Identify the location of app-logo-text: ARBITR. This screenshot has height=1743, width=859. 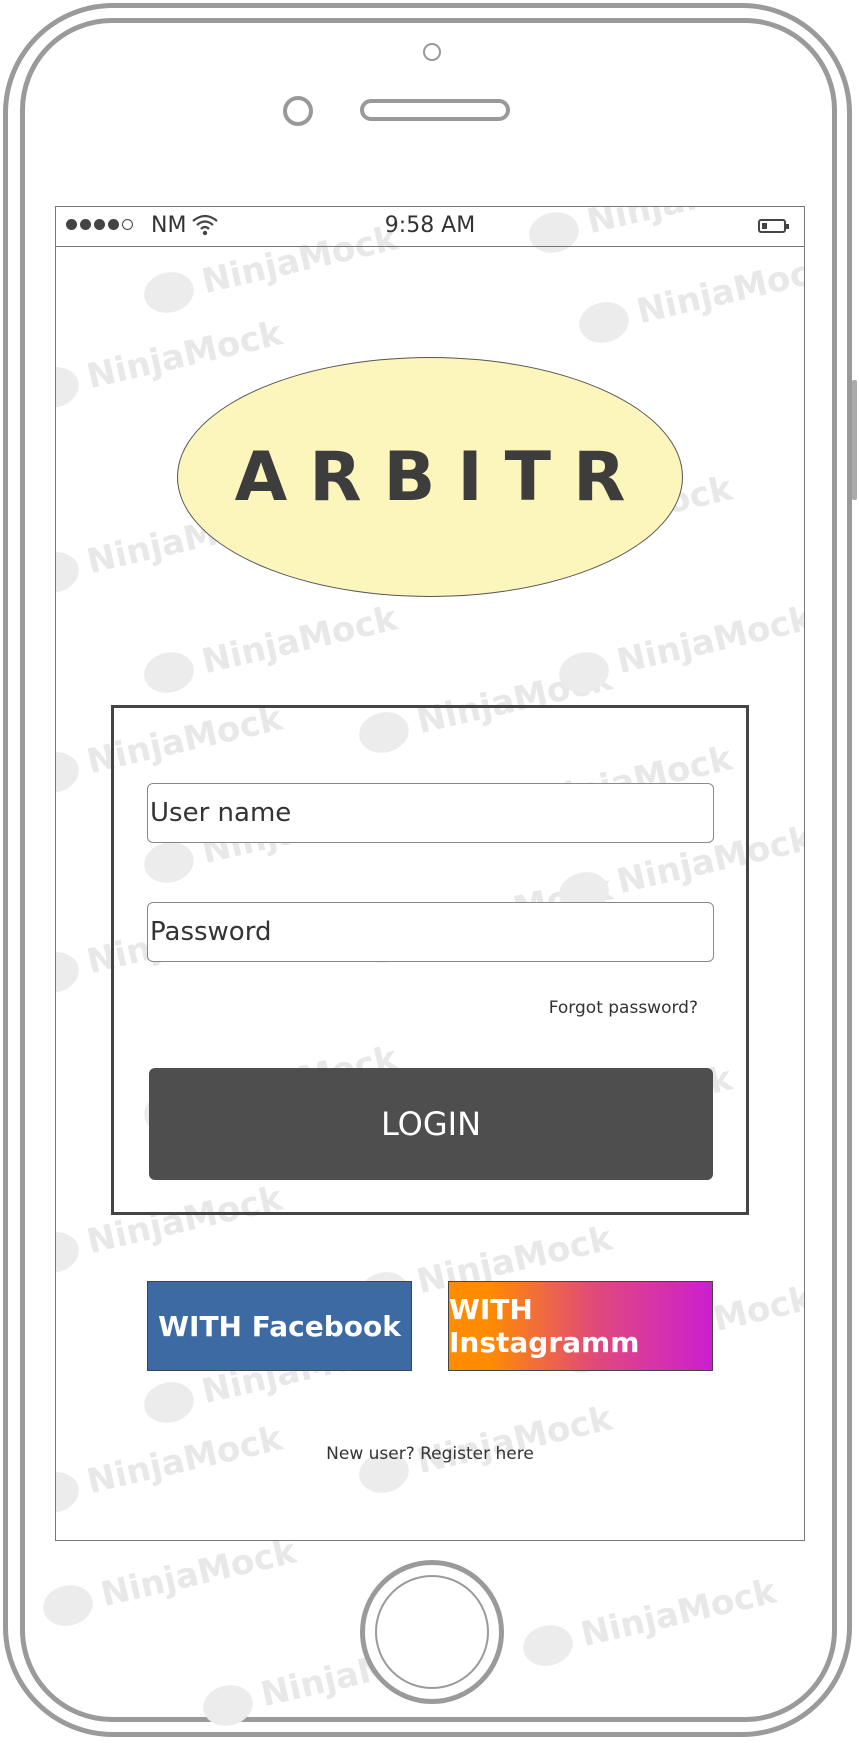
(441, 477).